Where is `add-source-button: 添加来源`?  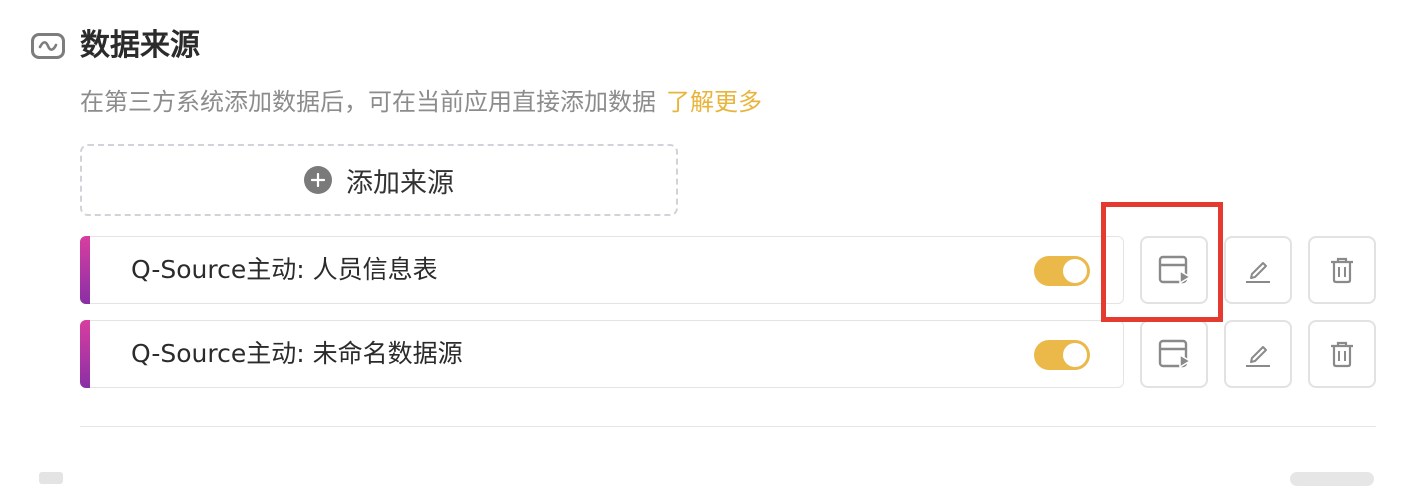
add-source-button: 添加来源 is located at coordinates (379, 180).